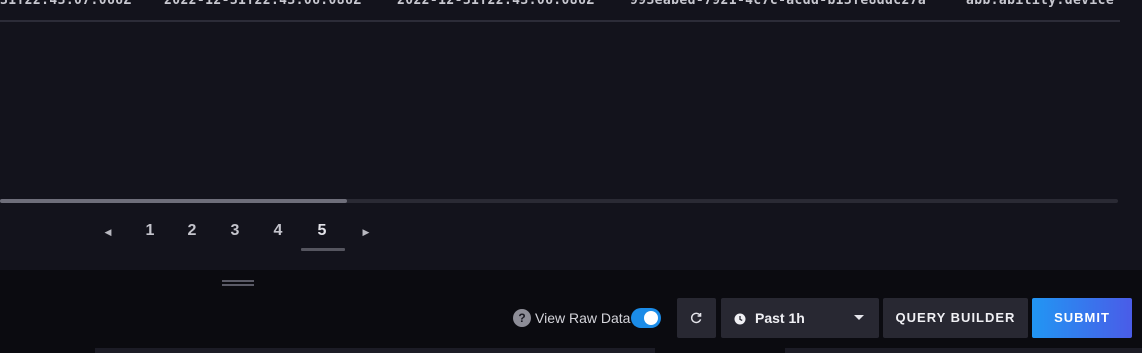 This screenshot has width=1142, height=353. What do you see at coordinates (583, 318) in the screenshot?
I see `view-raw-data-label: View Raw Data` at bounding box center [583, 318].